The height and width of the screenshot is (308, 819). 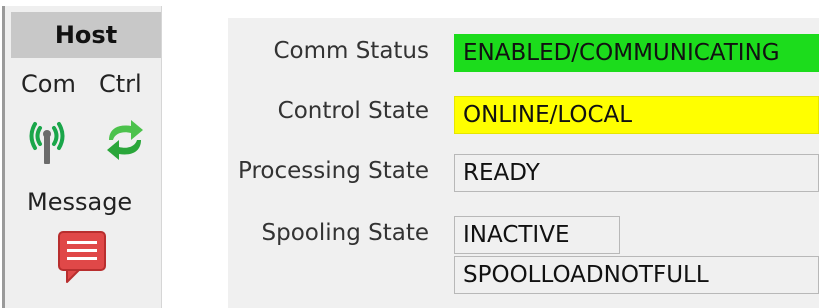 I want to click on comm-status-label: Comm Status, so click(x=351, y=51).